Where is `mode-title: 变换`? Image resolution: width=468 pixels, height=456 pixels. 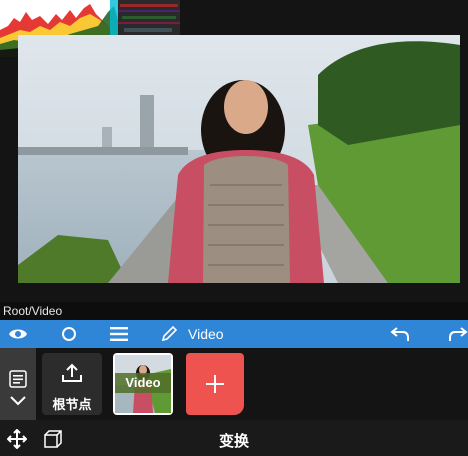
mode-title: 变换 is located at coordinates (233, 441).